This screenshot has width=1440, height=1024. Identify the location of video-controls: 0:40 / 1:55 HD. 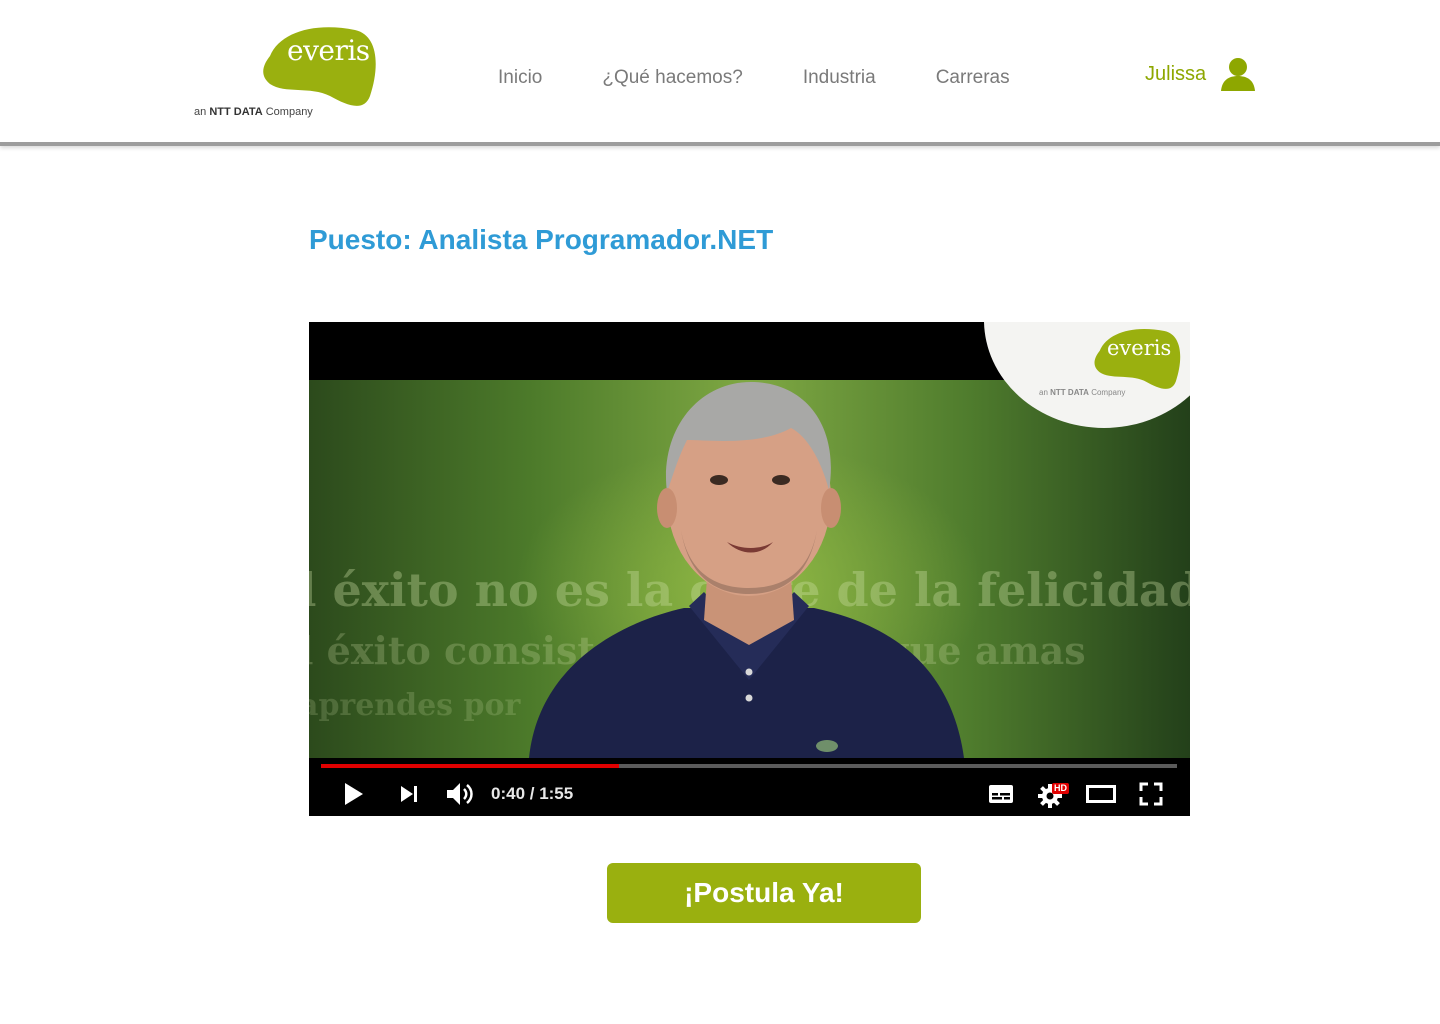
(749, 787).